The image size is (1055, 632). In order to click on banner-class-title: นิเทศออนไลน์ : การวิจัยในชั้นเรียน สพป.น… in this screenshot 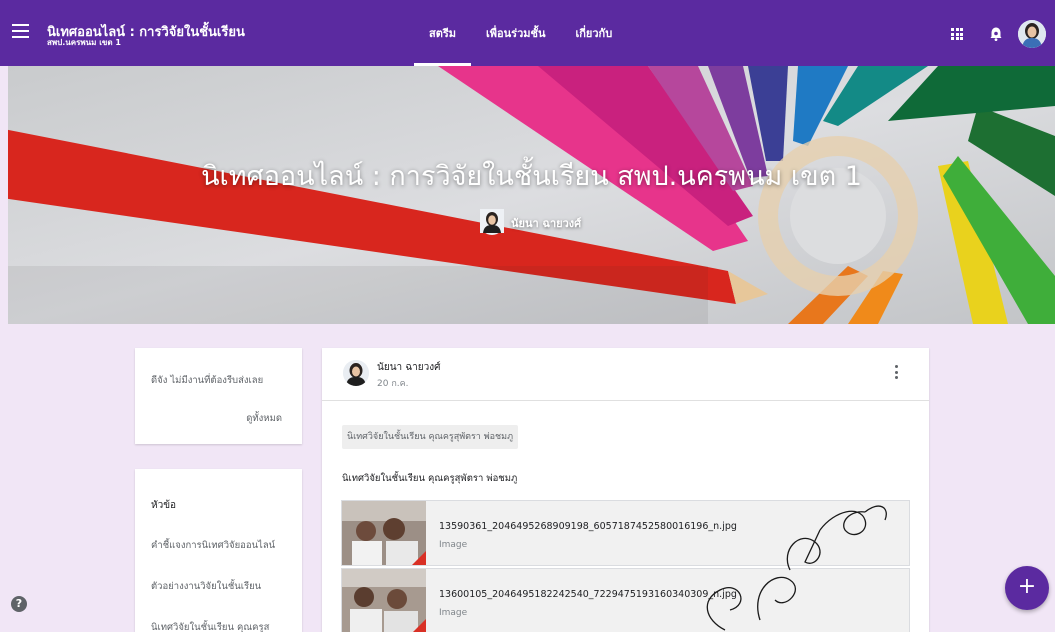, I will do `click(531, 176)`.